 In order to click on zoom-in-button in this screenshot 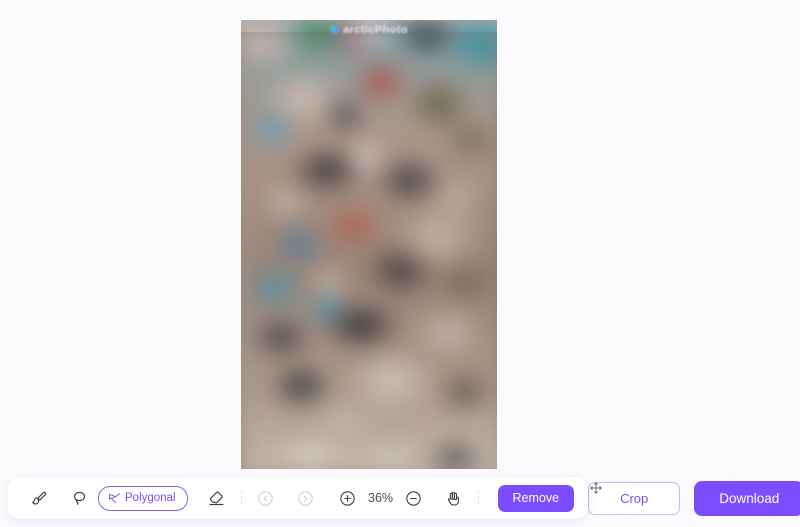, I will do `click(348, 498)`.